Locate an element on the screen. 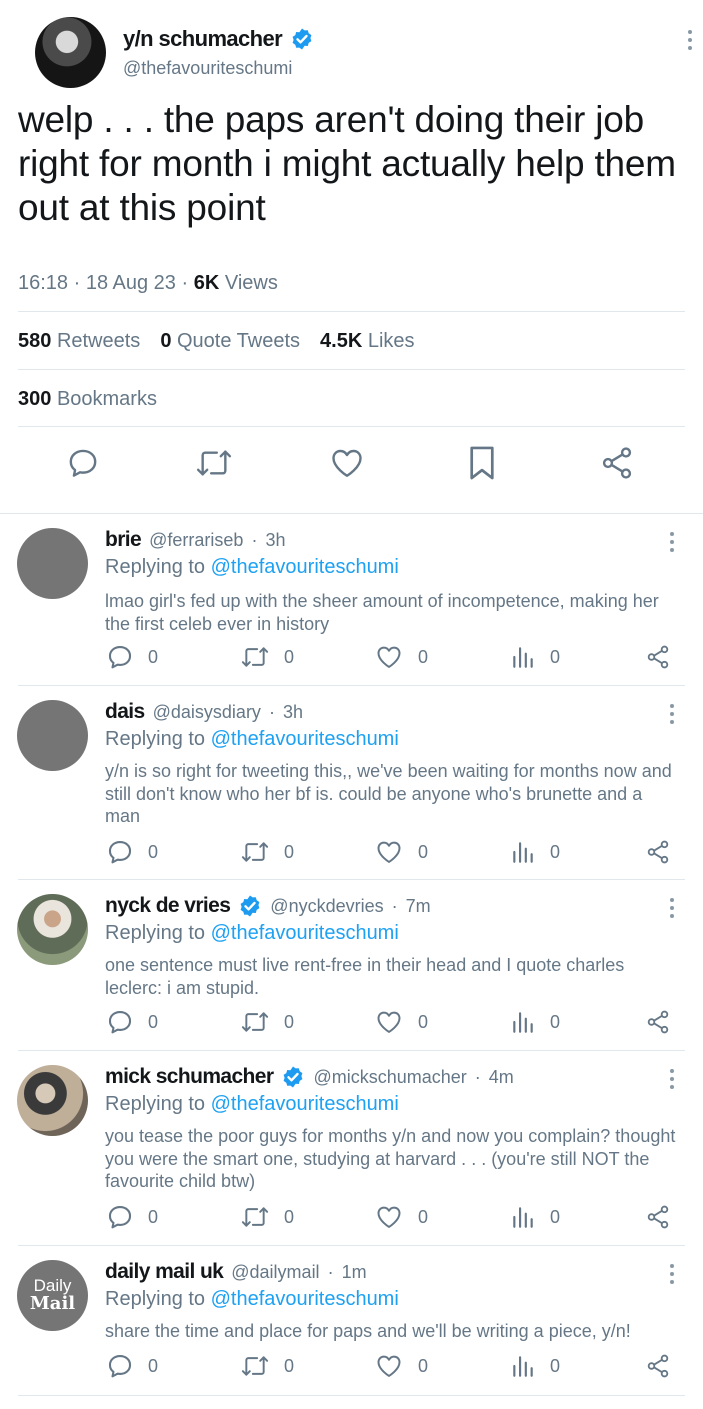 Image resolution: width=703 pixels, height=1409 pixels. reply-author-handle: @ferrariseb is located at coordinates (196, 540).